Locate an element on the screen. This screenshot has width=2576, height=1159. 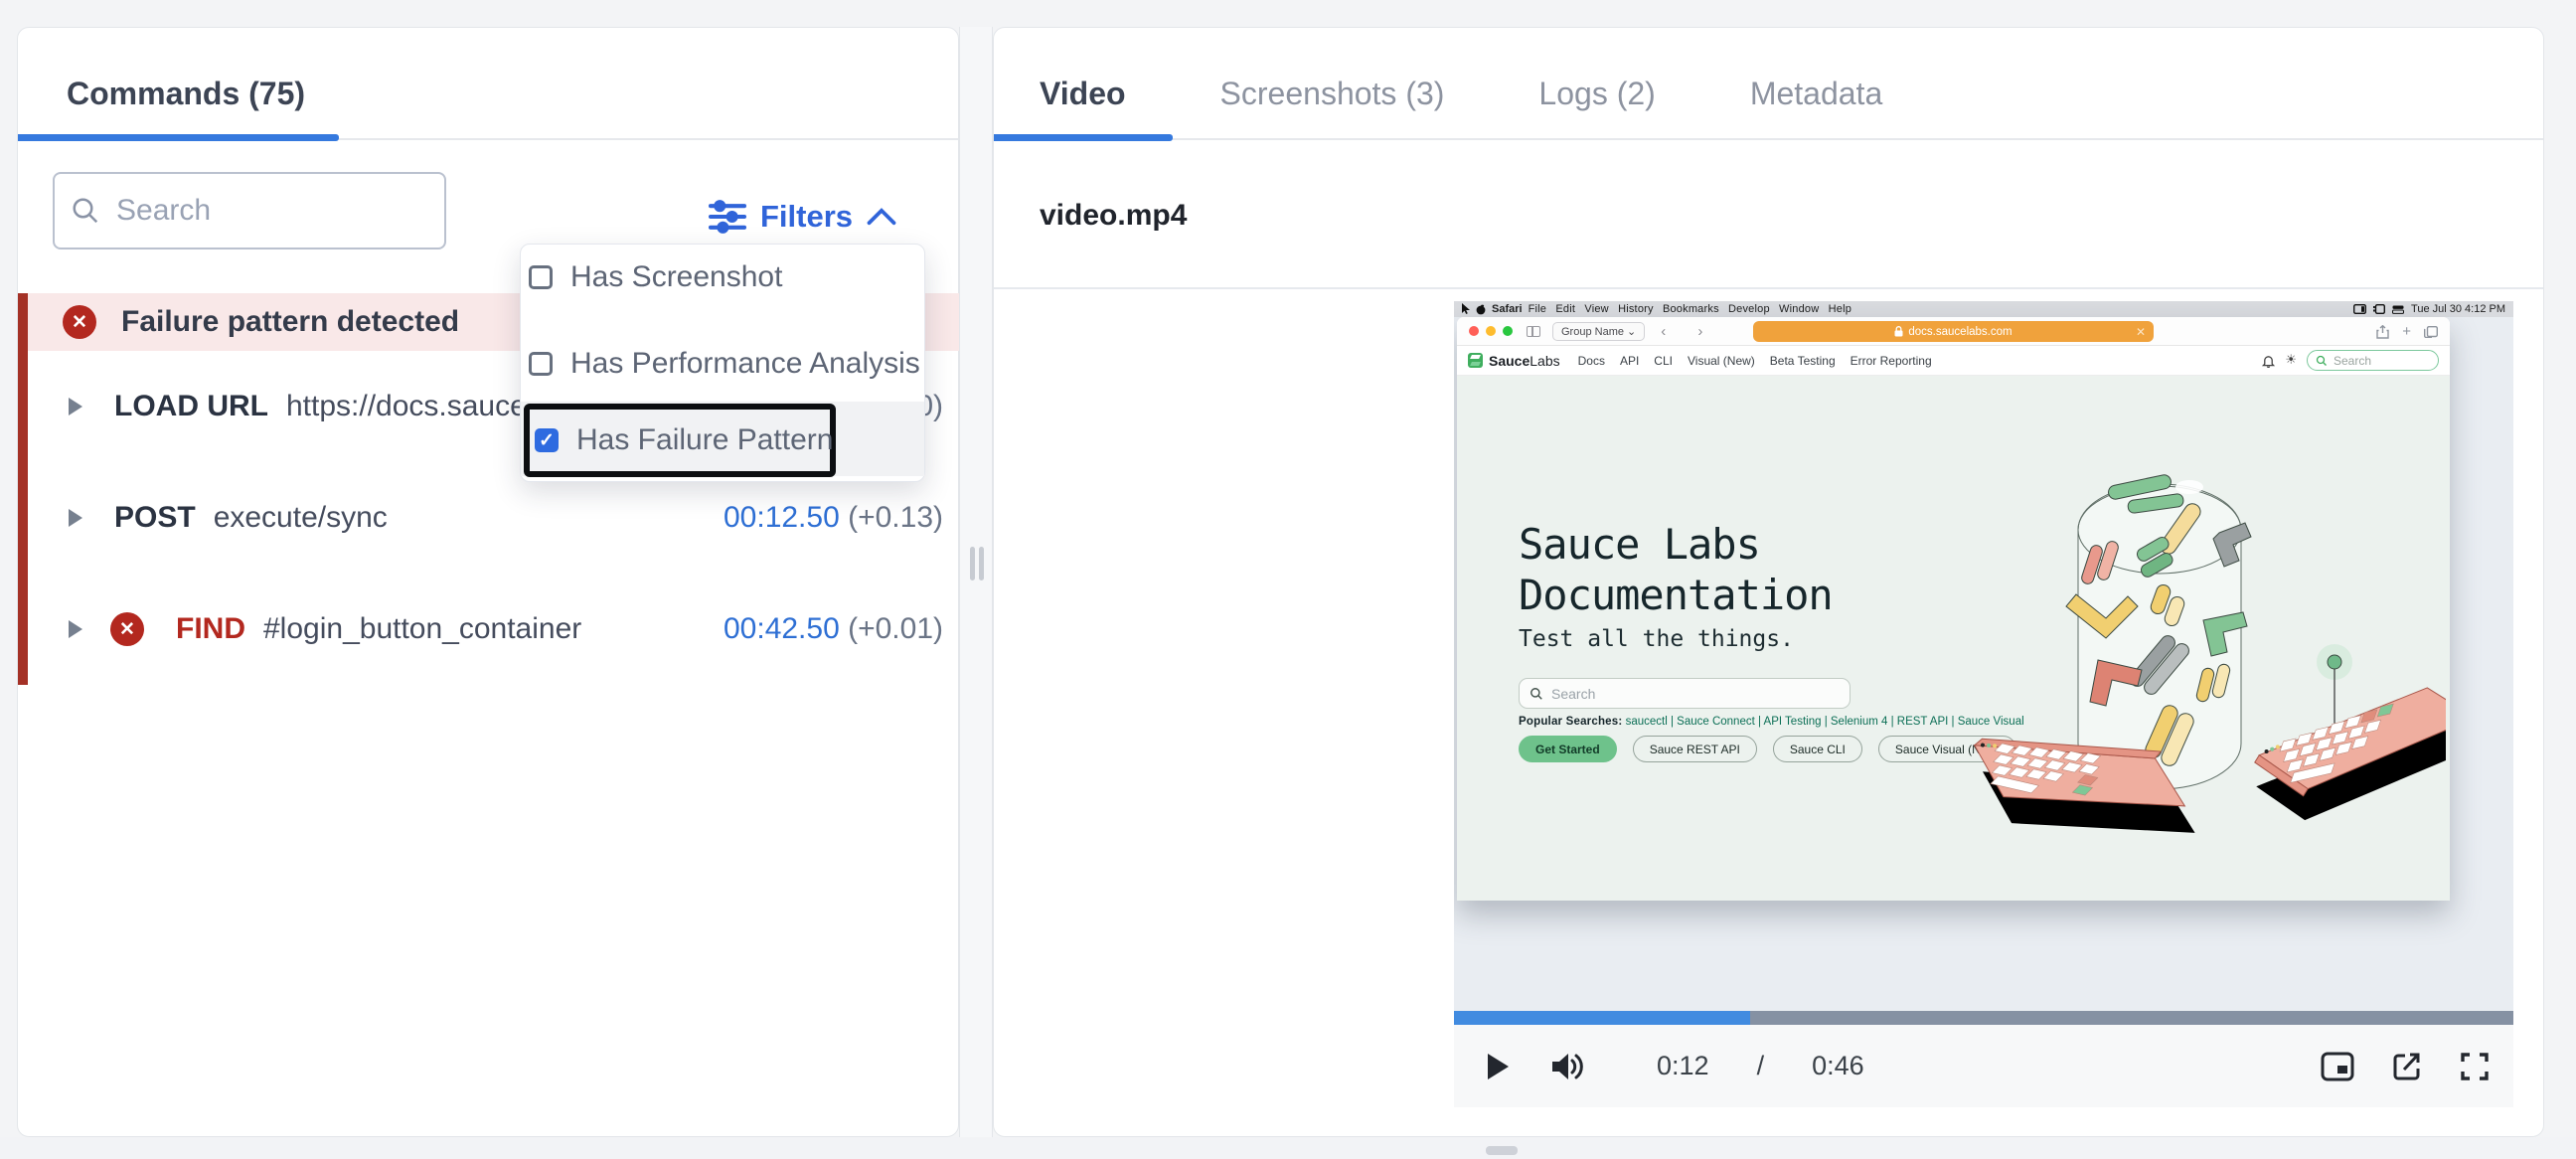
tab-commands: Commands (75) is located at coordinates (186, 94).